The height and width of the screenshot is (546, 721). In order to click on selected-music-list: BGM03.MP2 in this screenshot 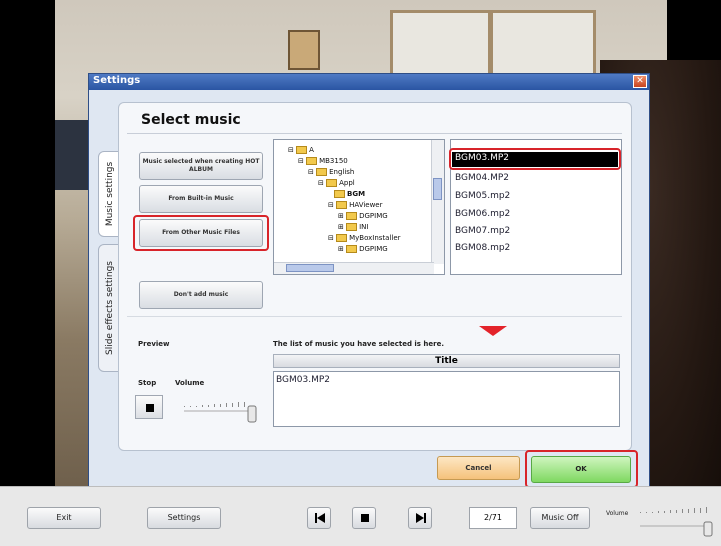, I will do `click(446, 399)`.